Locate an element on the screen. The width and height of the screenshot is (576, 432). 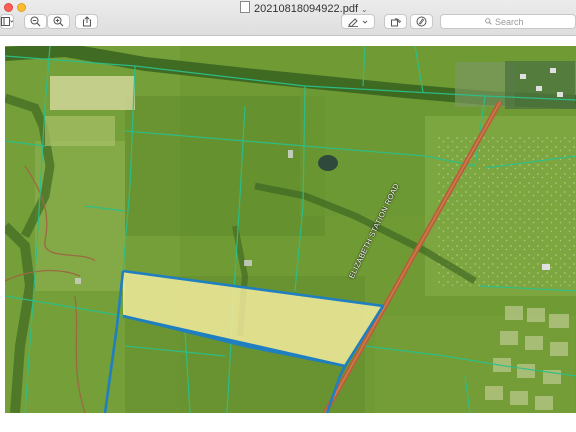
search-field is located at coordinates (508, 21).